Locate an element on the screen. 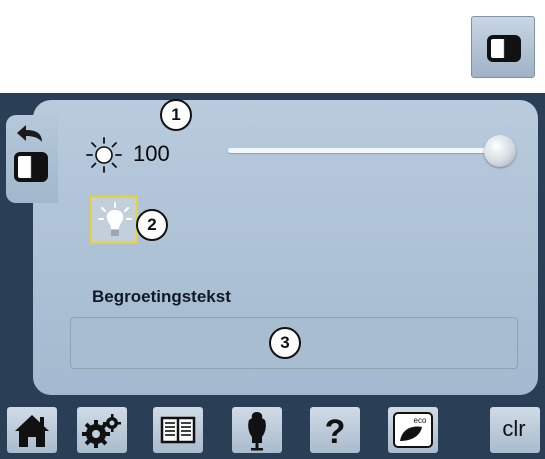 The height and width of the screenshot is (459, 545). clear-button: clr is located at coordinates (515, 430).